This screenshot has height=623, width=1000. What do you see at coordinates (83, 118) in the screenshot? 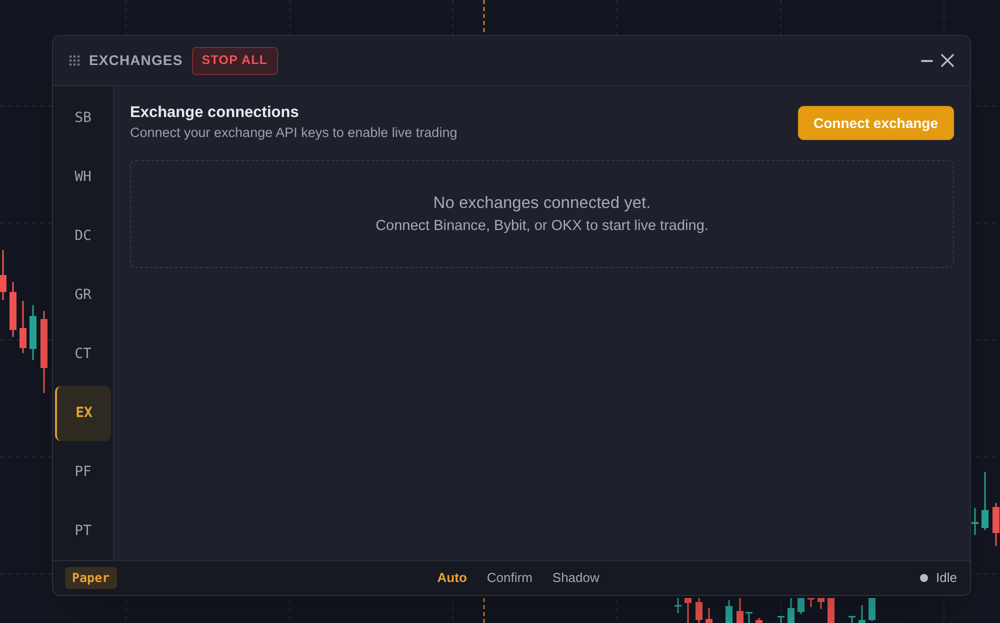
I see `sidebar-tab: SB` at bounding box center [83, 118].